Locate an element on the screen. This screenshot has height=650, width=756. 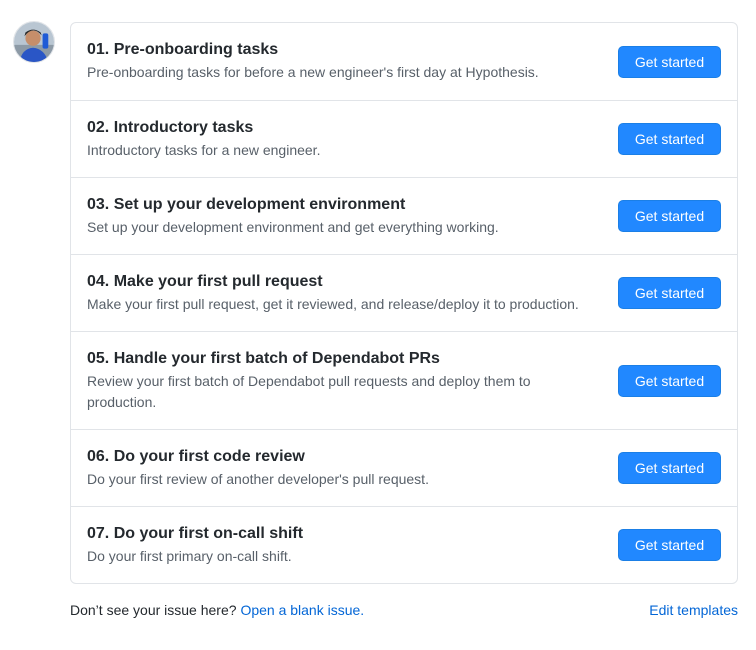
template-title: 07. Do your first on-call shift is located at coordinates (195, 533).